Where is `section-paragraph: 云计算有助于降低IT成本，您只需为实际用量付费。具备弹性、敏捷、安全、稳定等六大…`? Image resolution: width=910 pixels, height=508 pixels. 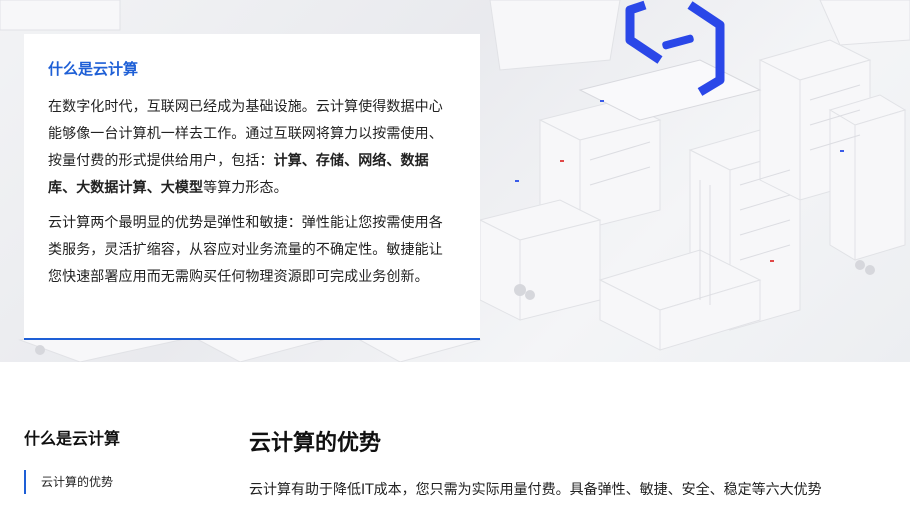 section-paragraph: 云计算有助于降低IT成本，您只需为实际用量付费。具备弹性、敏捷、安全、稳定等六大… is located at coordinates (535, 490).